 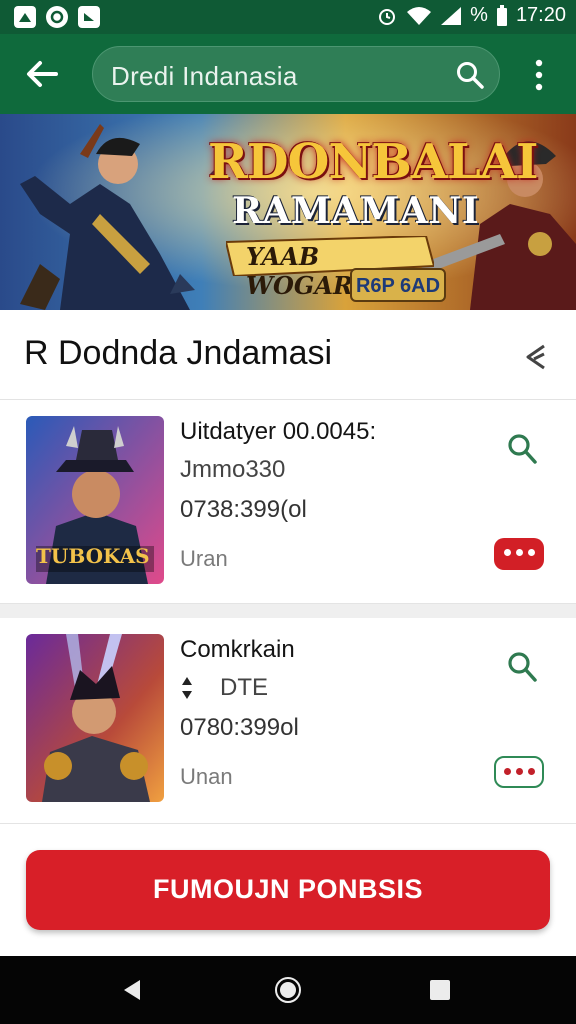 What do you see at coordinates (535, 357) in the screenshot?
I see `share-icon` at bounding box center [535, 357].